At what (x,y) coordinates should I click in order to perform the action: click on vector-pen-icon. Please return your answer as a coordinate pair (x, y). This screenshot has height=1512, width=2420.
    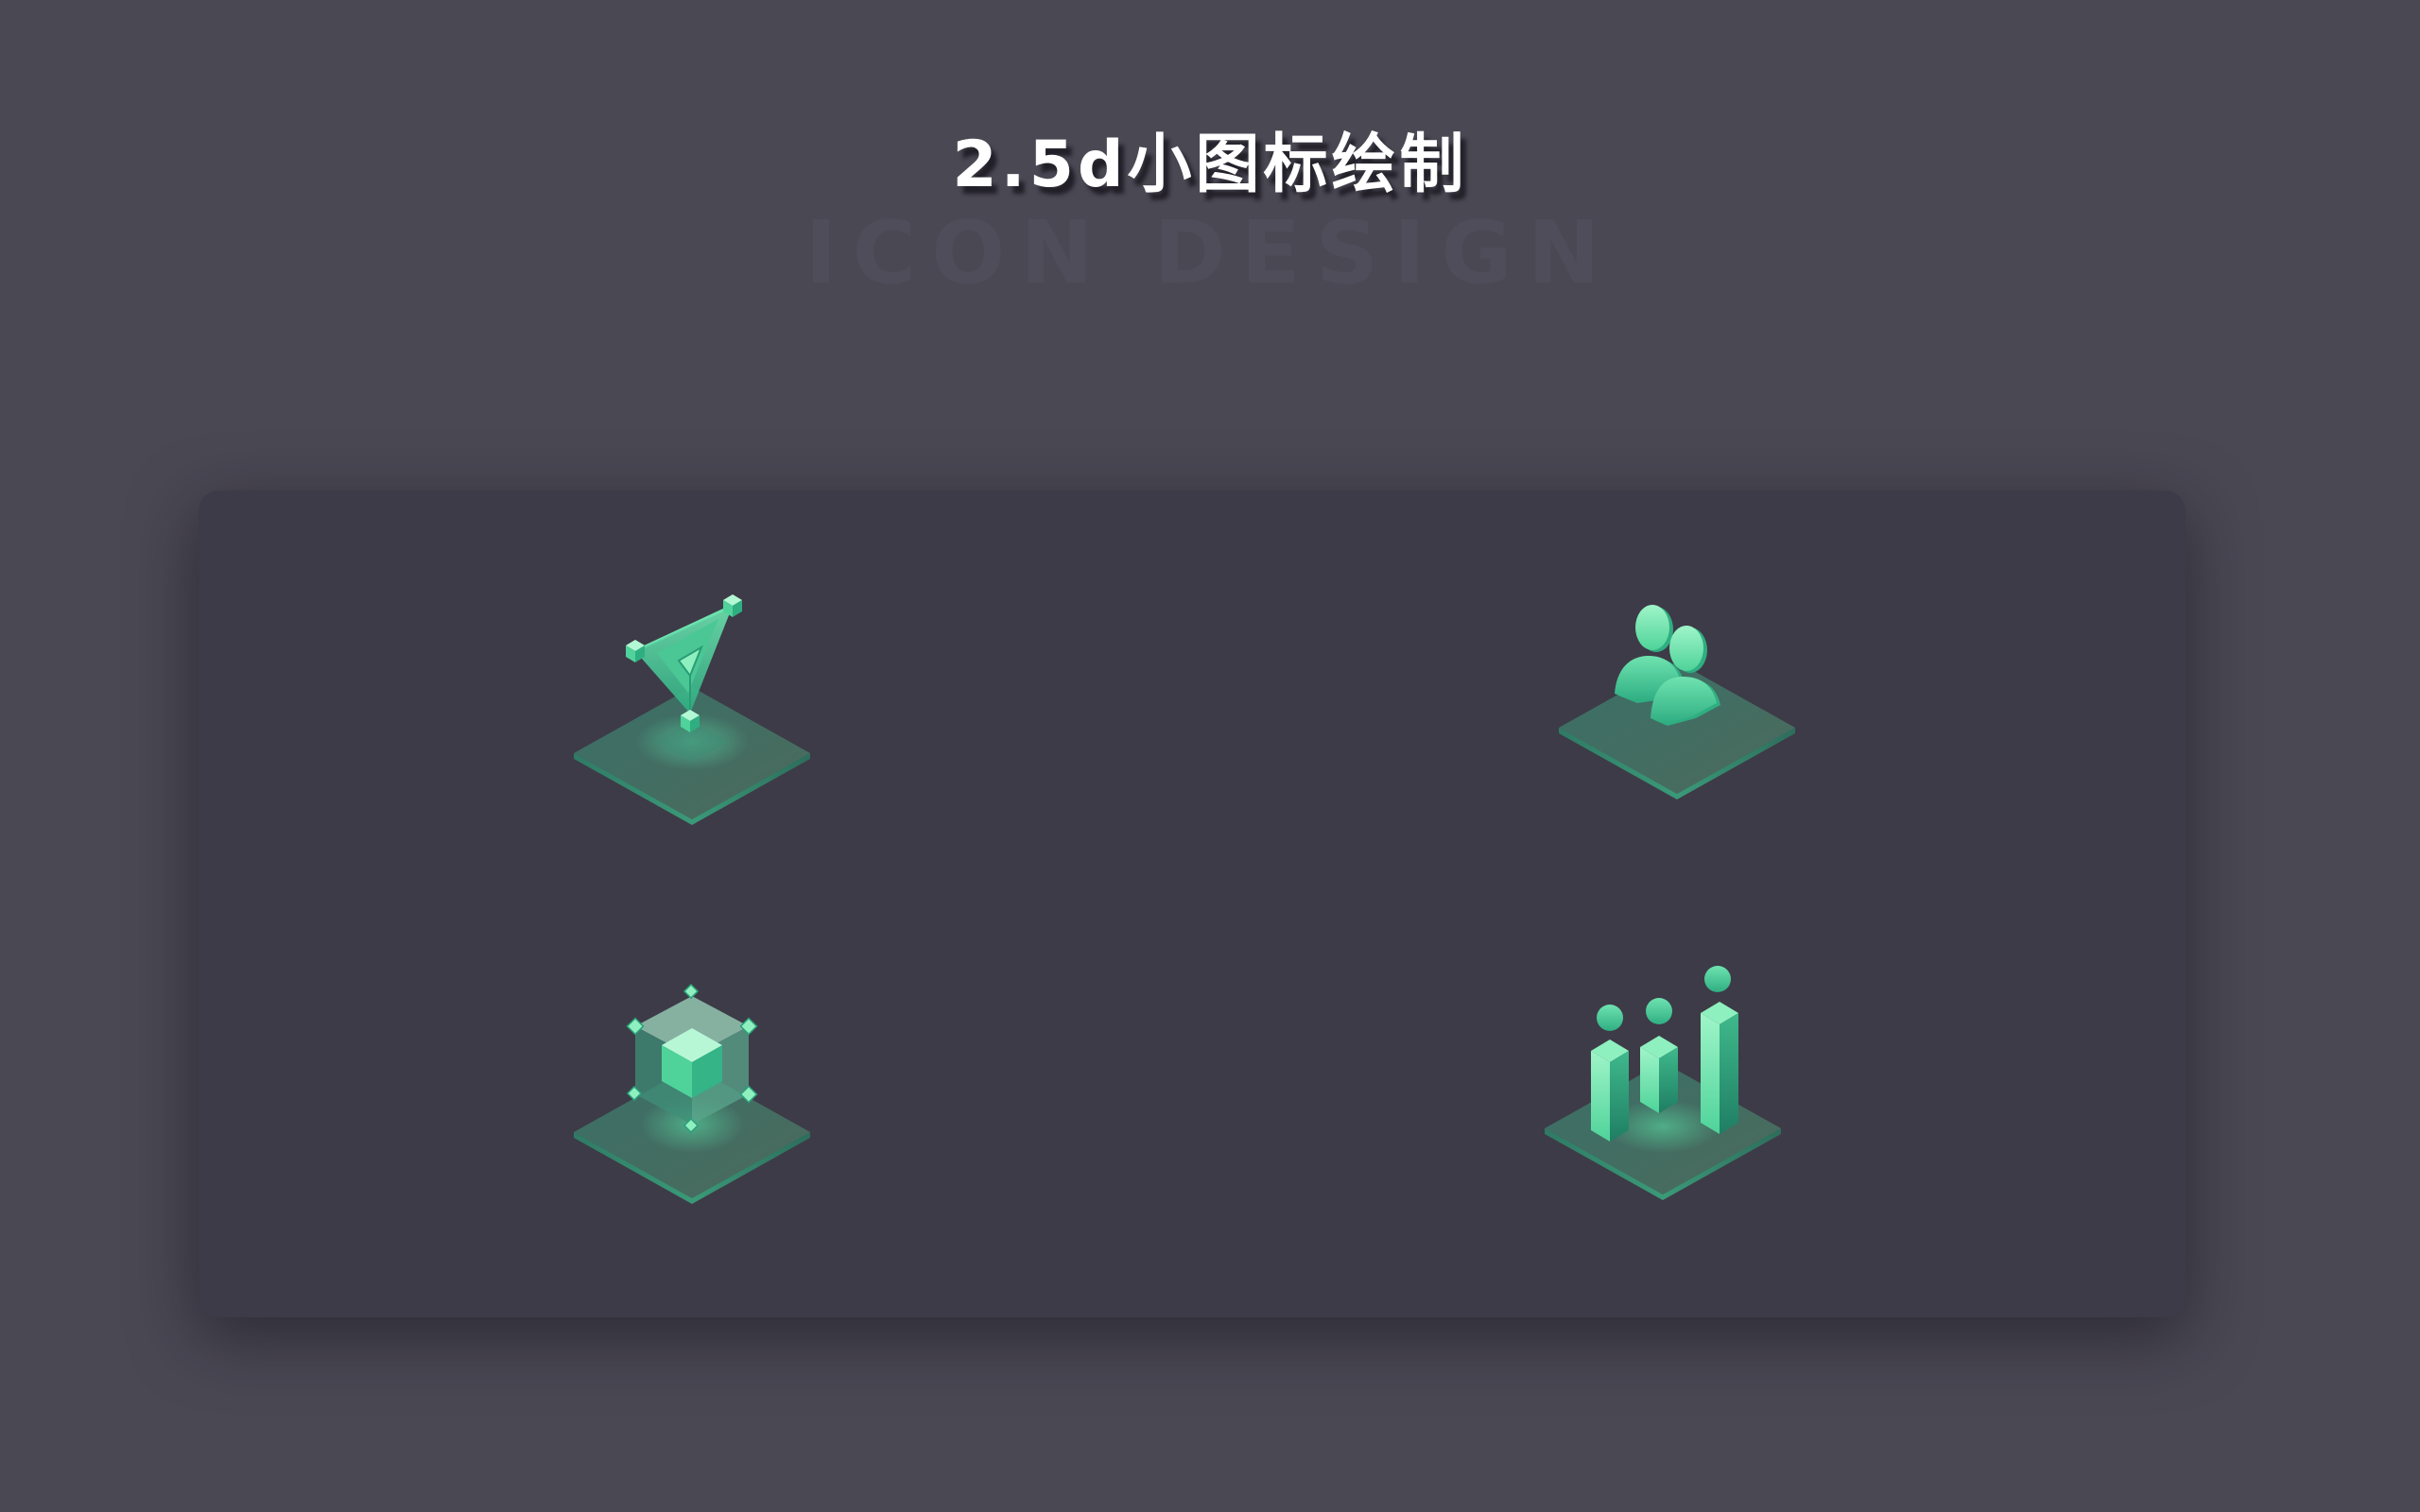
    Looking at the image, I should click on (694, 704).